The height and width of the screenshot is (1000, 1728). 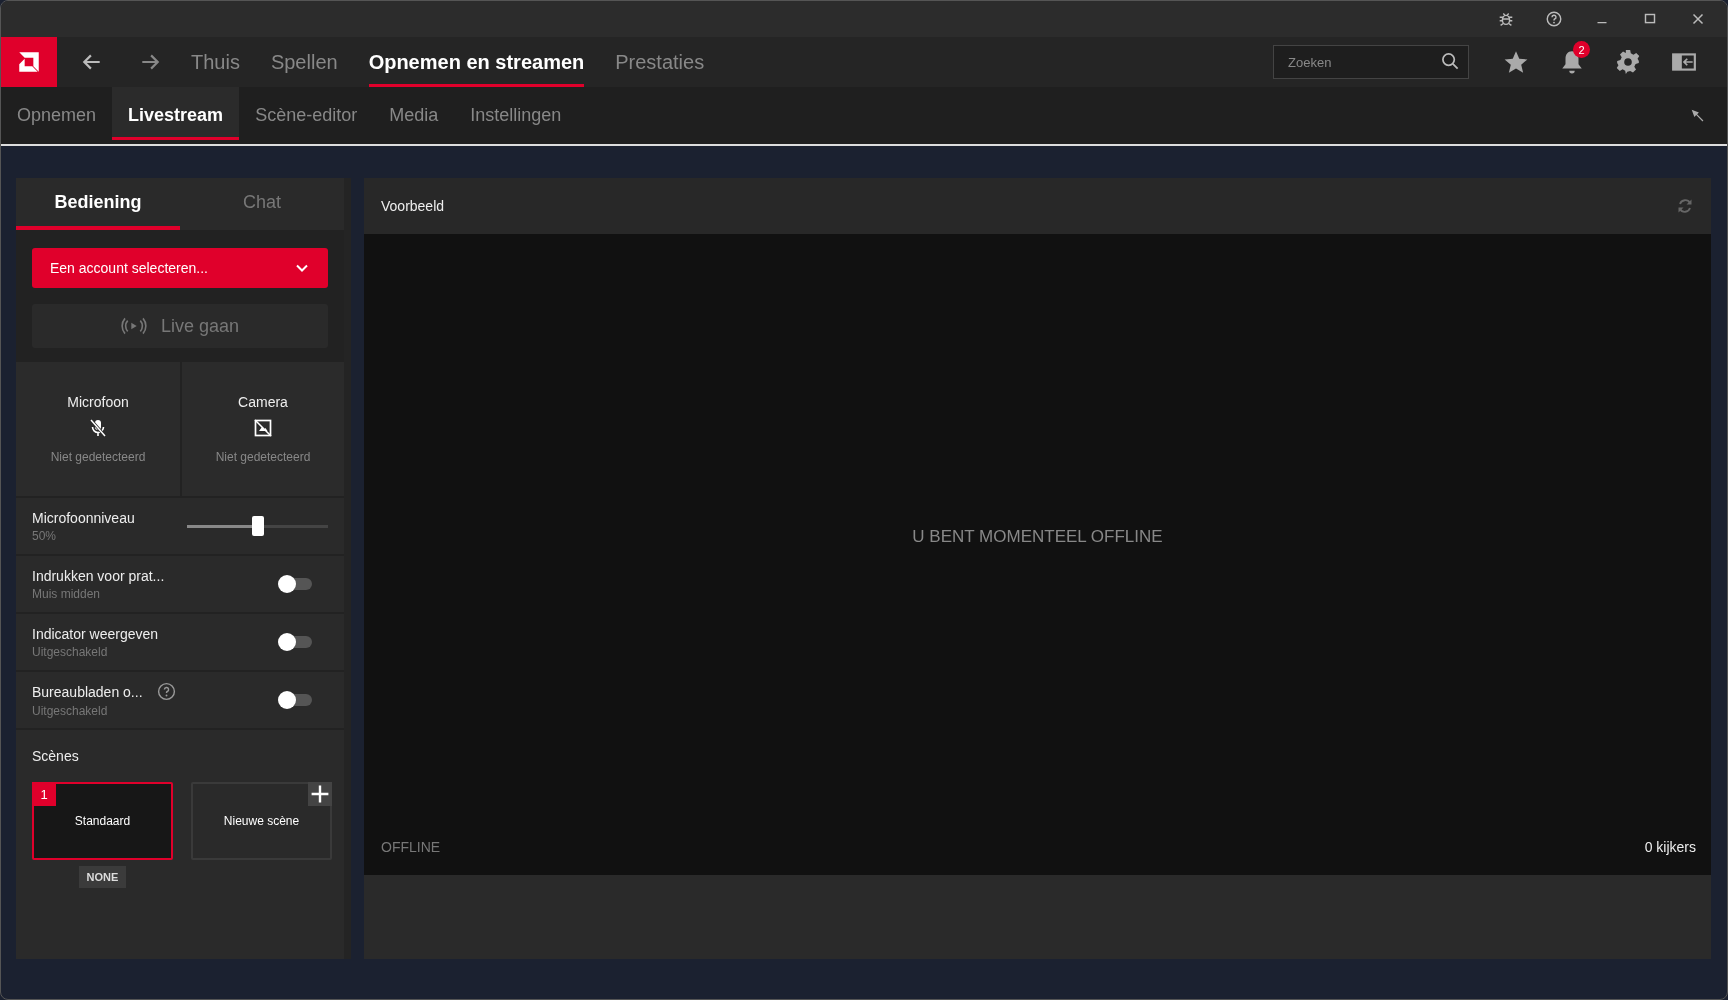 What do you see at coordinates (95, 633) in the screenshot?
I see `setting-label: Indicator weergeven` at bounding box center [95, 633].